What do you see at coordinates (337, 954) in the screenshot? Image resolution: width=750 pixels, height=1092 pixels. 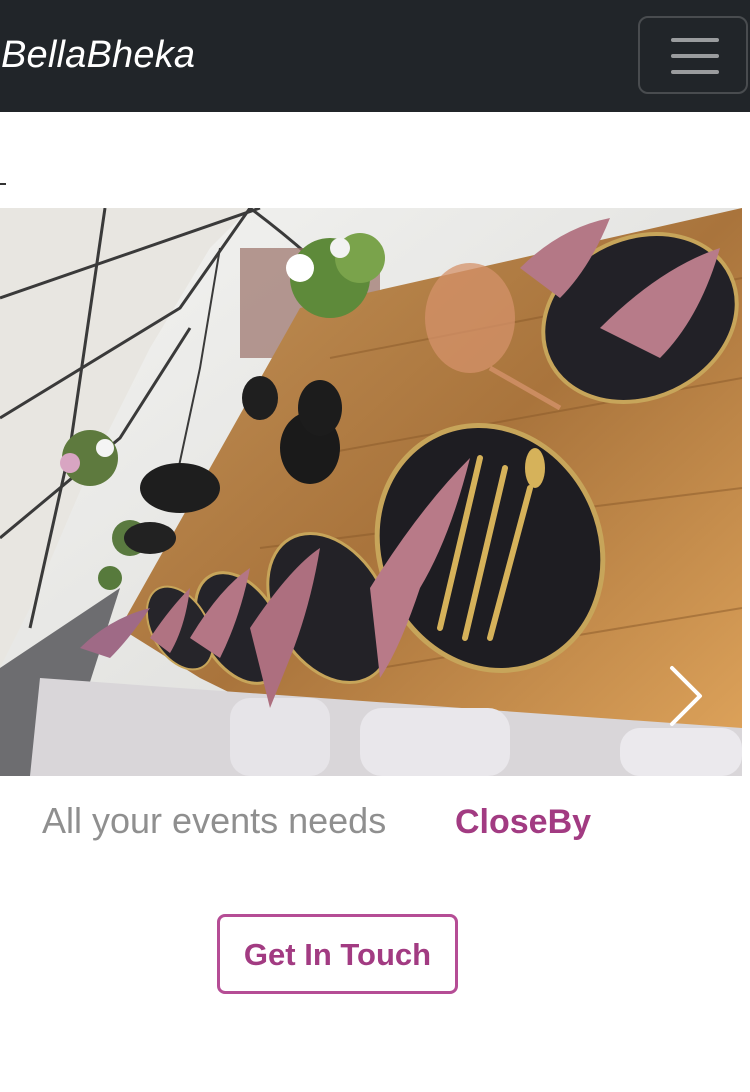 I see `get-in-touch-button: Get In Touch` at bounding box center [337, 954].